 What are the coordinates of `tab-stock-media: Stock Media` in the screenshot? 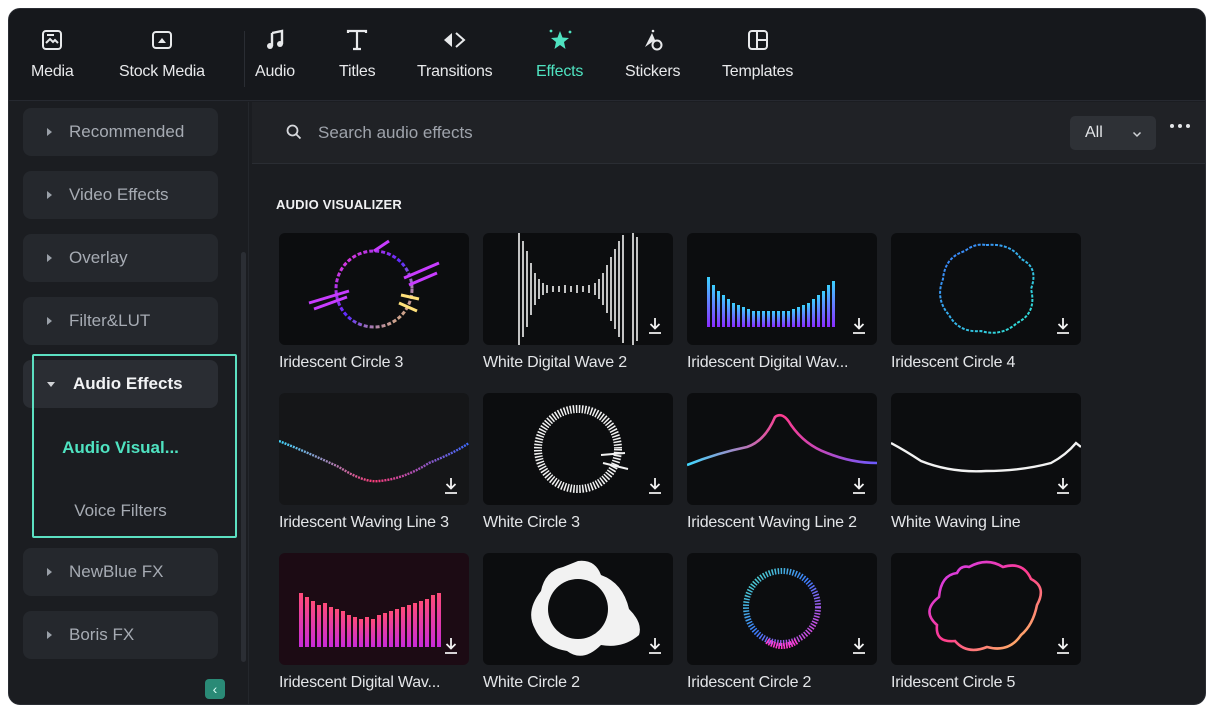 It's located at (162, 60).